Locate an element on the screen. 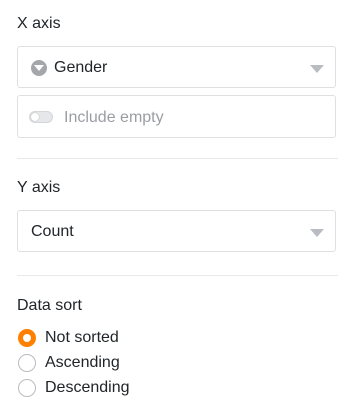  radio-selected-icon is located at coordinates (27, 338).